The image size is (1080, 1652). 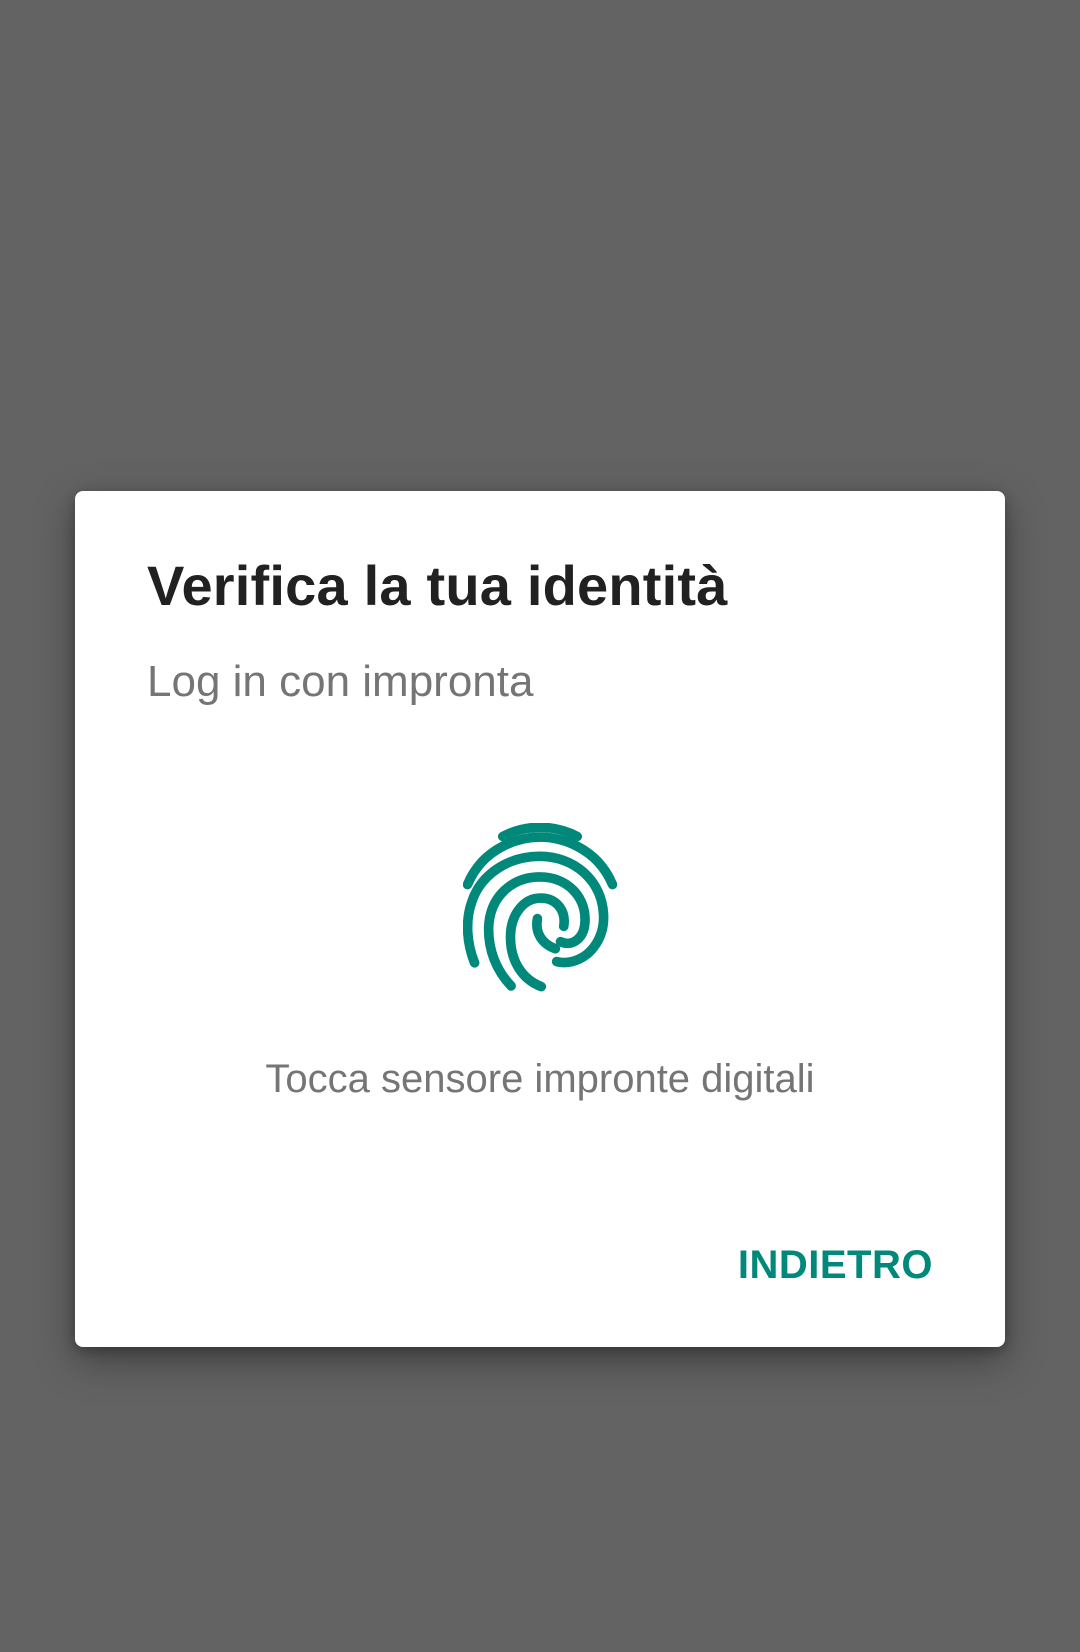 What do you see at coordinates (340, 681) in the screenshot?
I see `dialog-subtitle: Log in con impronta` at bounding box center [340, 681].